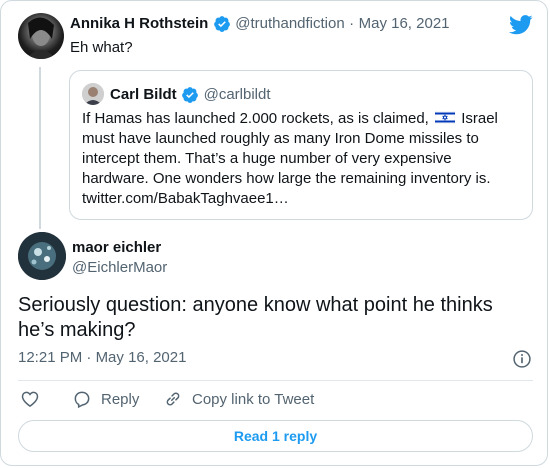 The image size is (550, 468). I want to click on author-name: Annika H Rothstein, so click(139, 23).